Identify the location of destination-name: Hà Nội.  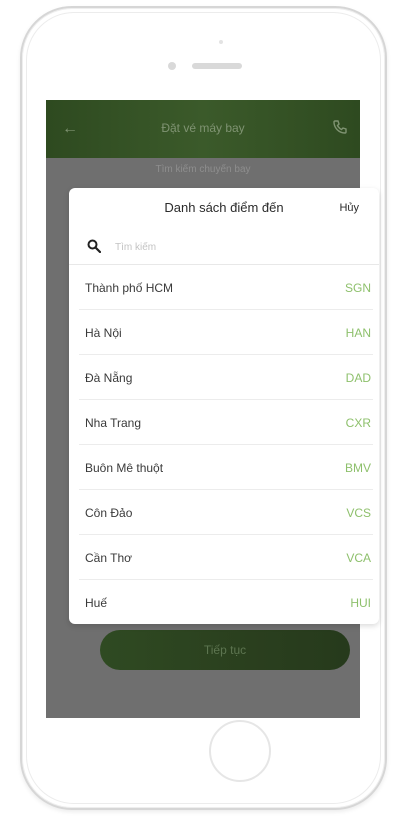
(103, 333).